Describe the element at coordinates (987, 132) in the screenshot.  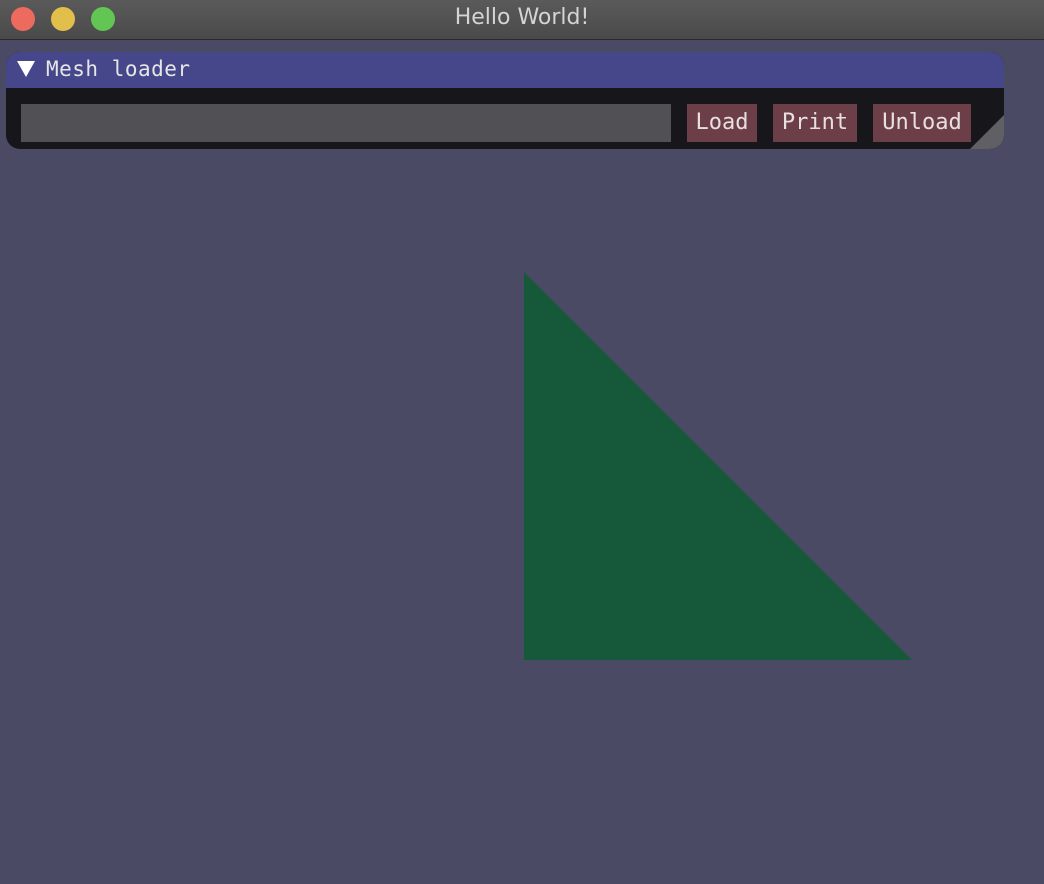
I see `resize-grip-icon` at that location.